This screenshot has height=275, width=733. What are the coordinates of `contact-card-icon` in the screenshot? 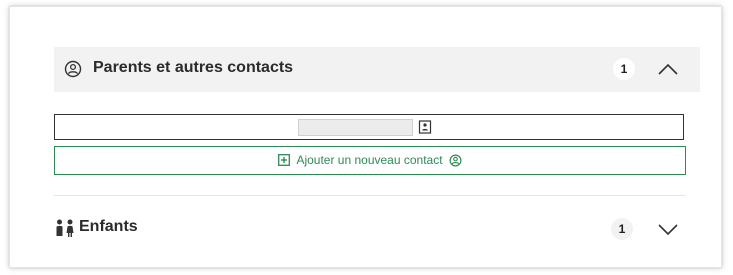 It's located at (425, 127).